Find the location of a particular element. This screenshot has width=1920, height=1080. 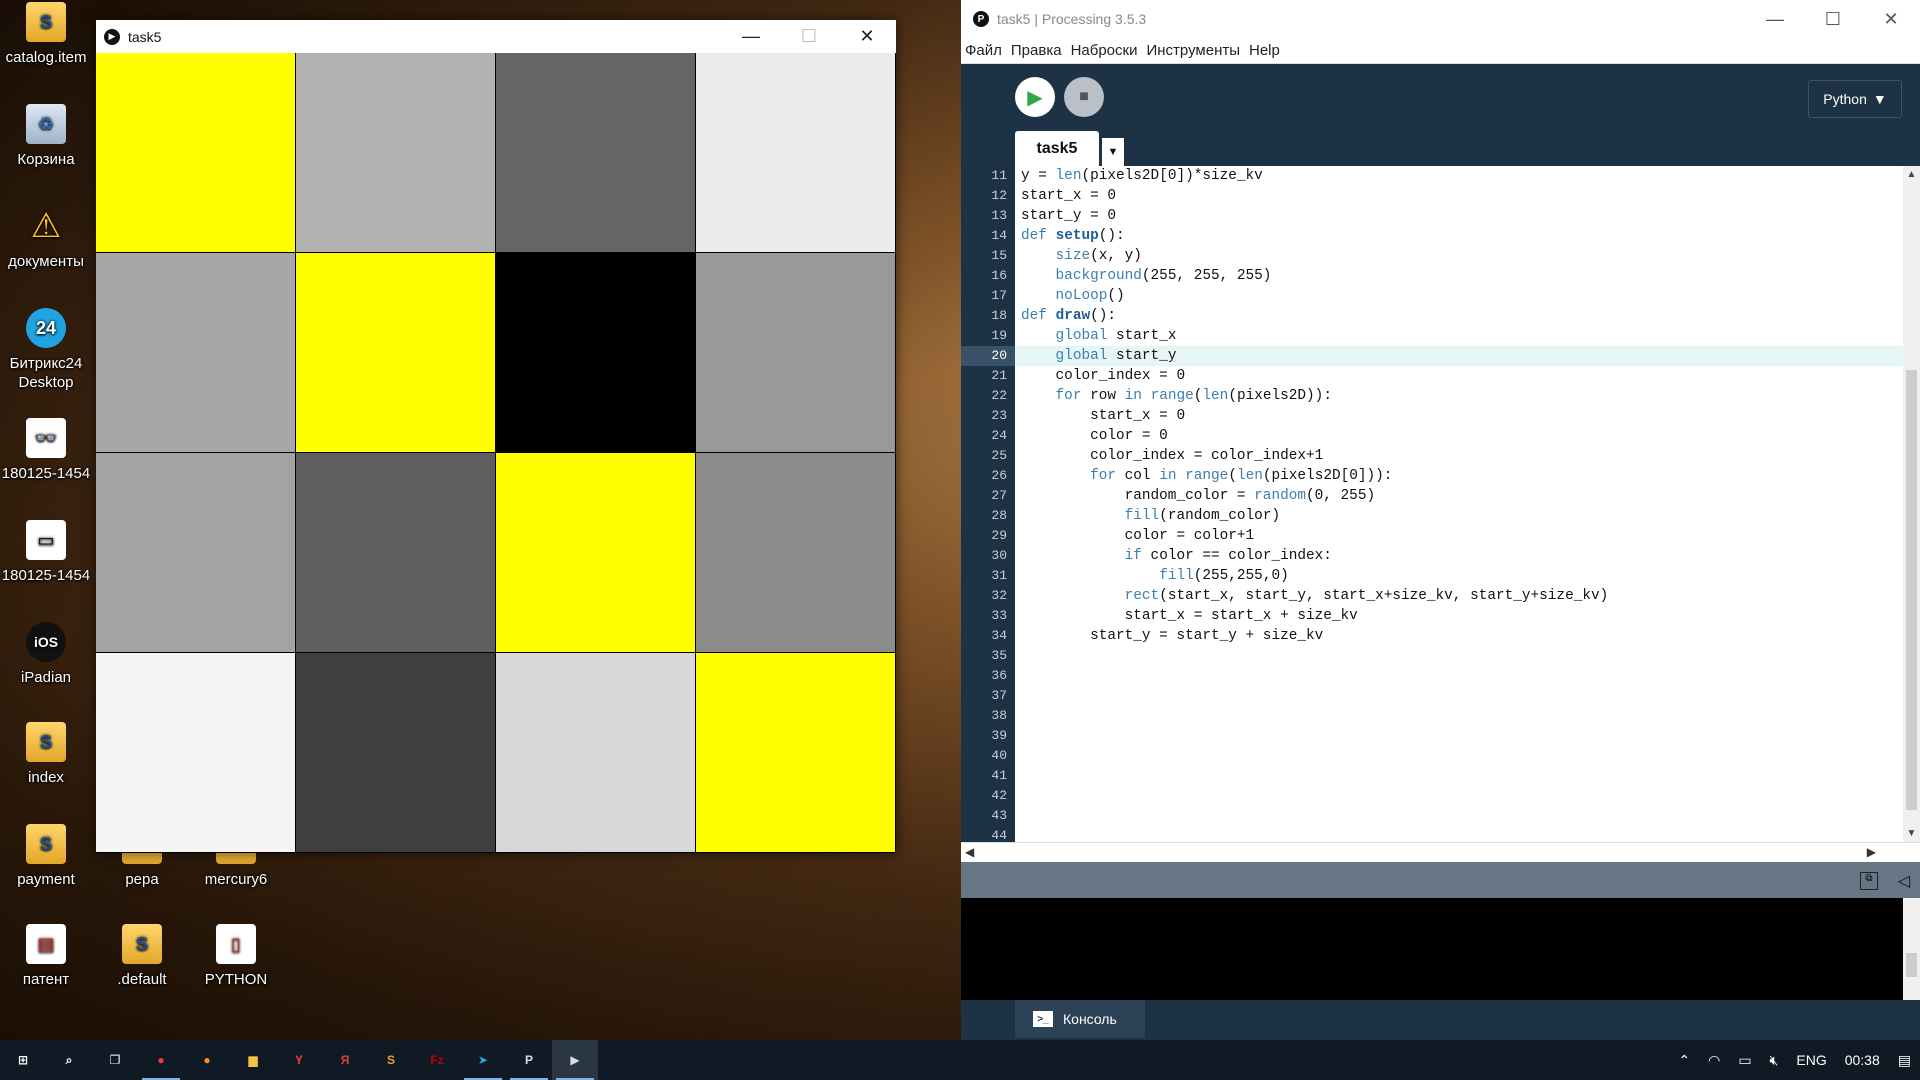

code-line: color = 0 is located at coordinates (1459, 436).